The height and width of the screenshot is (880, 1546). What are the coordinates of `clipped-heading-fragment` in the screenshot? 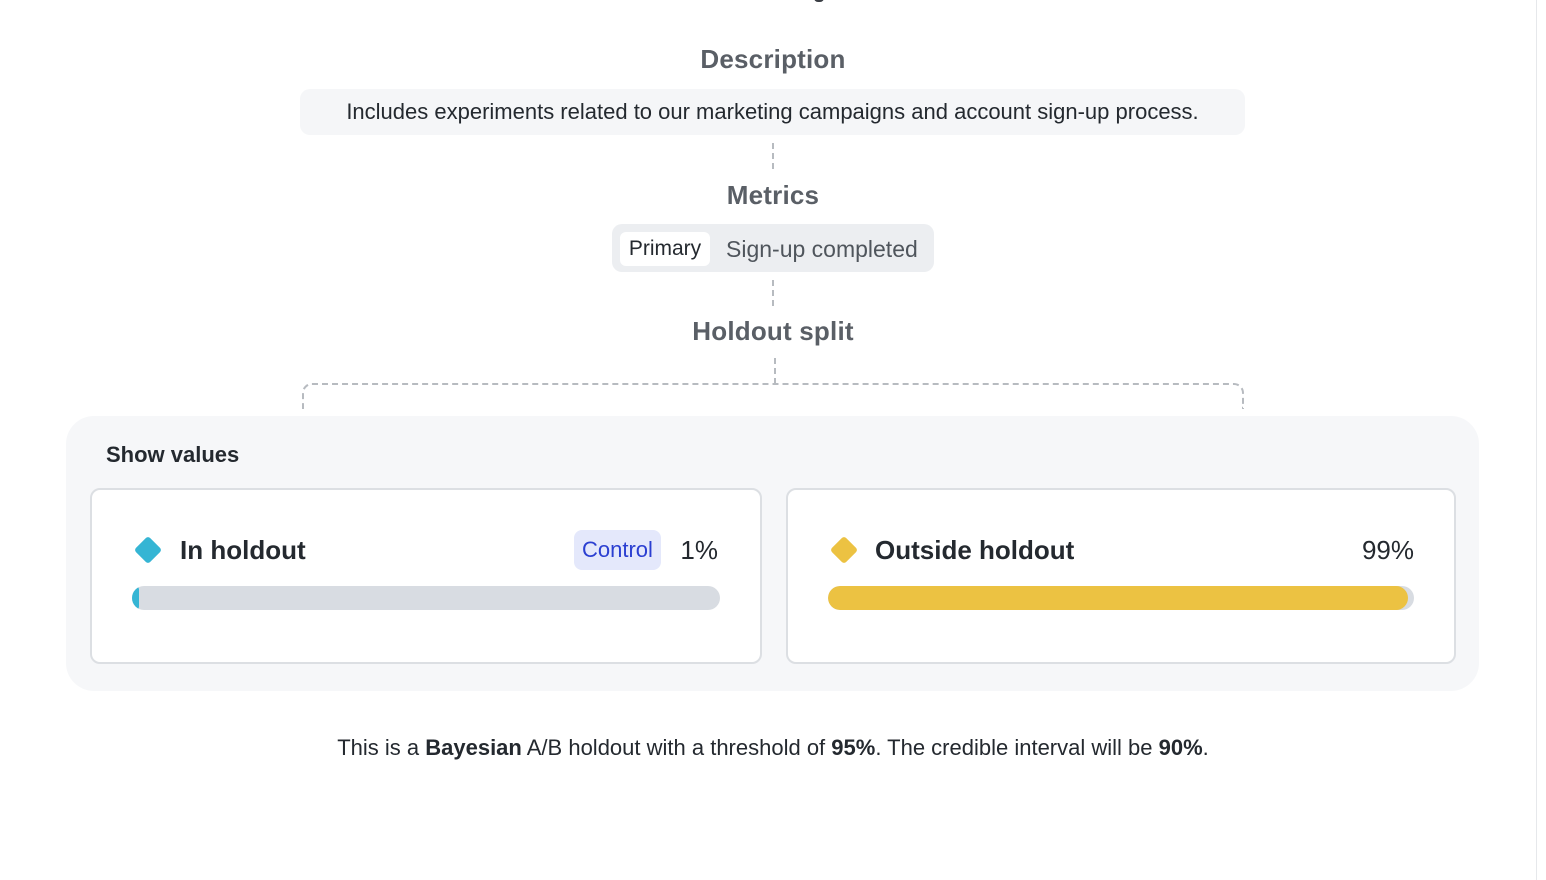 It's located at (819, 1).